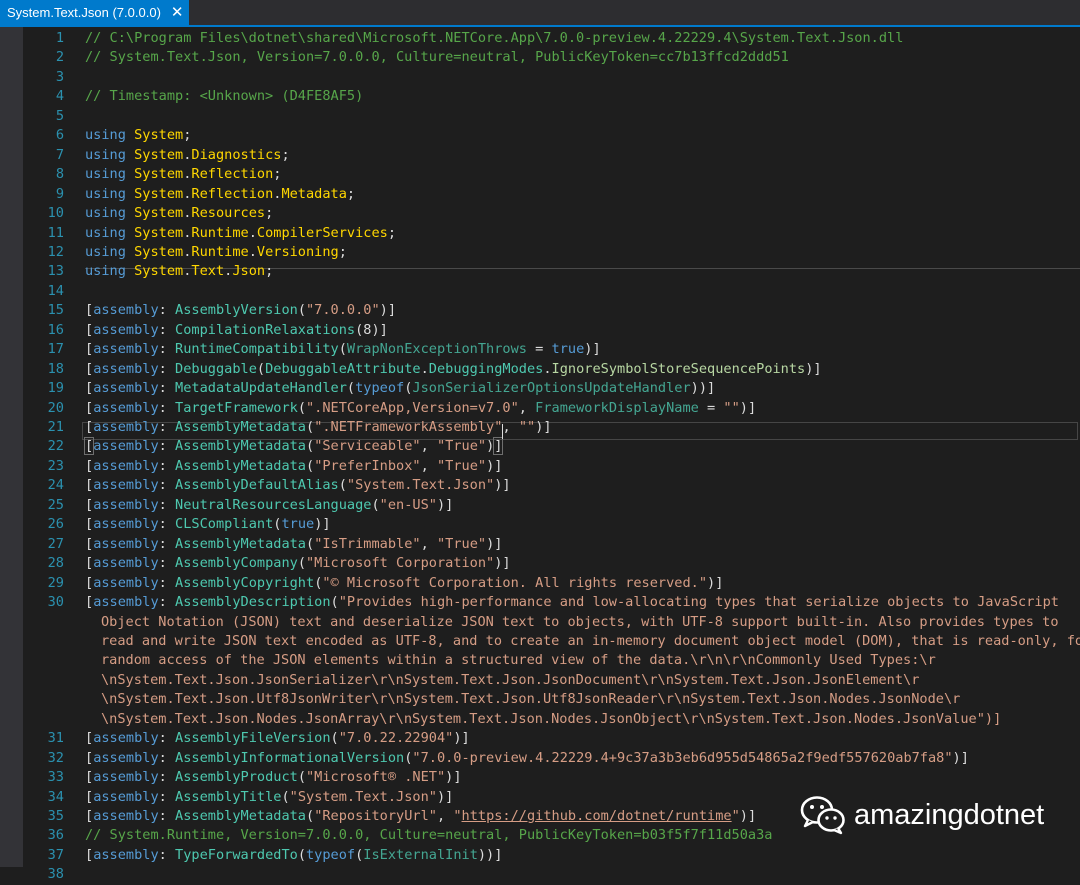 This screenshot has width=1080, height=885. I want to click on code-text: [assembly: AssemblyVersion("7.0.0.0")], so click(240, 310).